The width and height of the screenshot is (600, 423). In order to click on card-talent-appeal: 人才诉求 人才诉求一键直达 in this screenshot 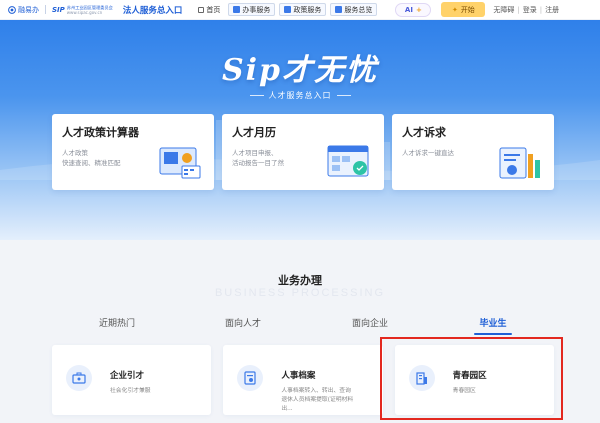, I will do `click(473, 152)`.